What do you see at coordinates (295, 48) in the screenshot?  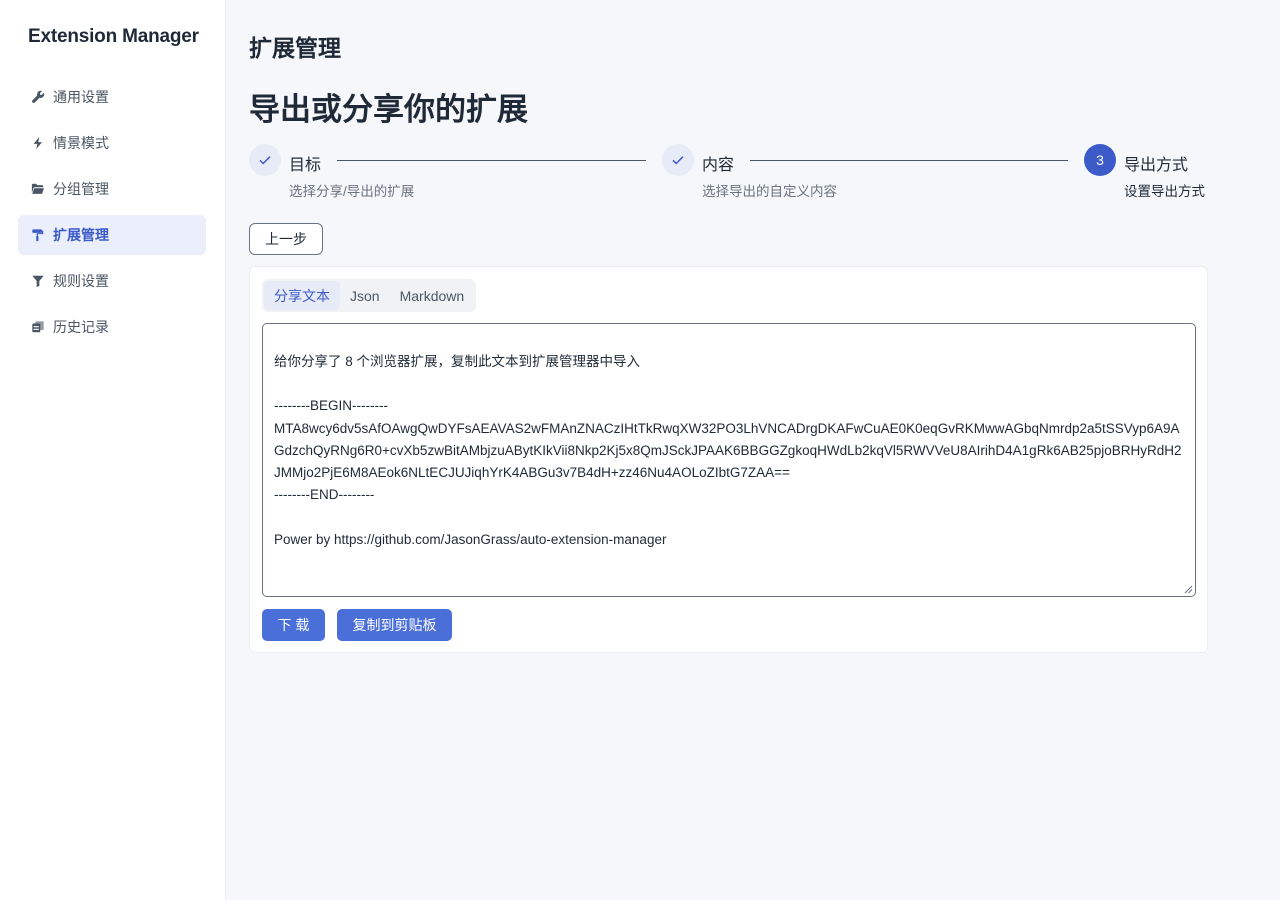 I see `page-title: 扩展管理` at bounding box center [295, 48].